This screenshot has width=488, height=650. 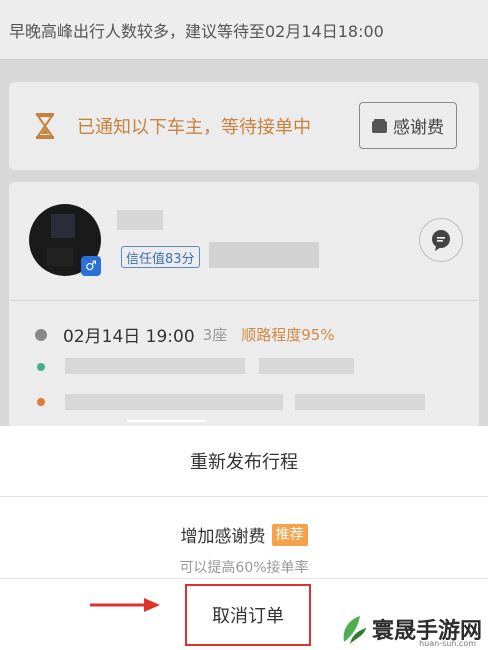 I want to click on red-arrow-annotation, so click(x=125, y=605).